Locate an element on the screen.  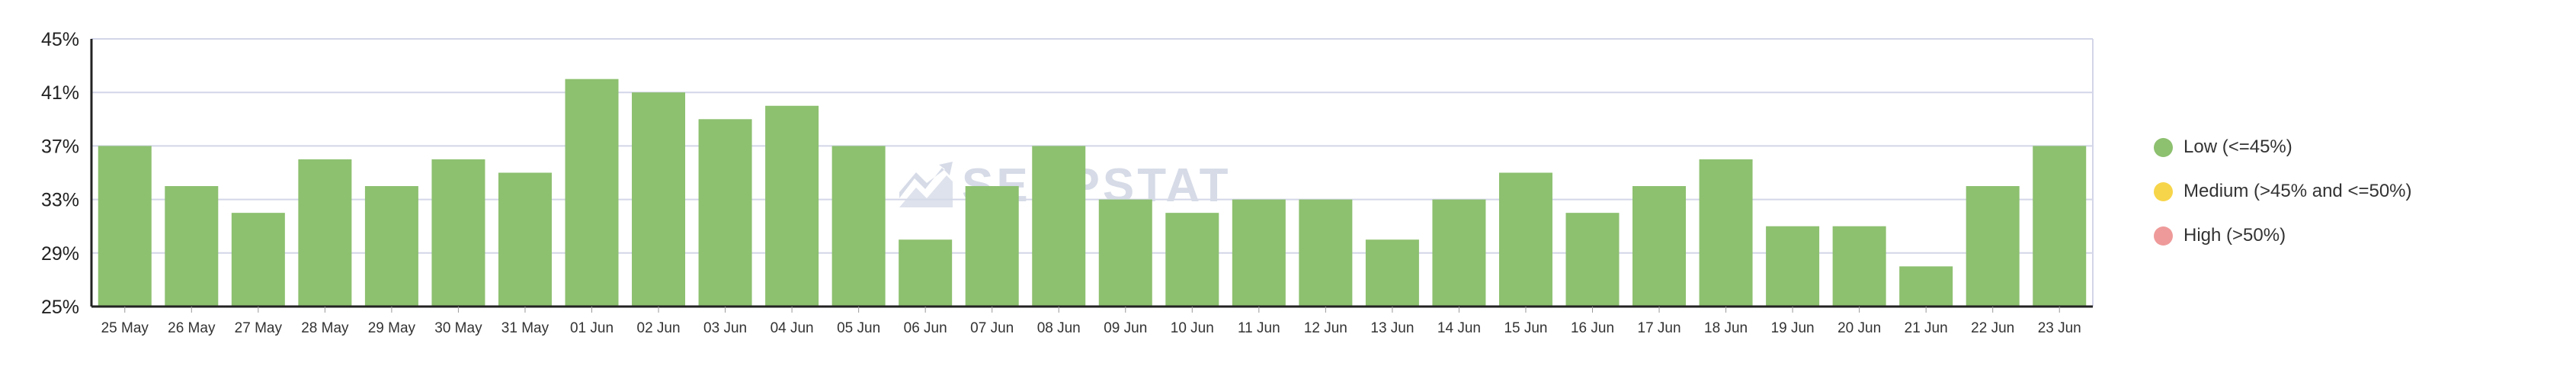
x-tick-label: 23 Jun is located at coordinates (2059, 328).